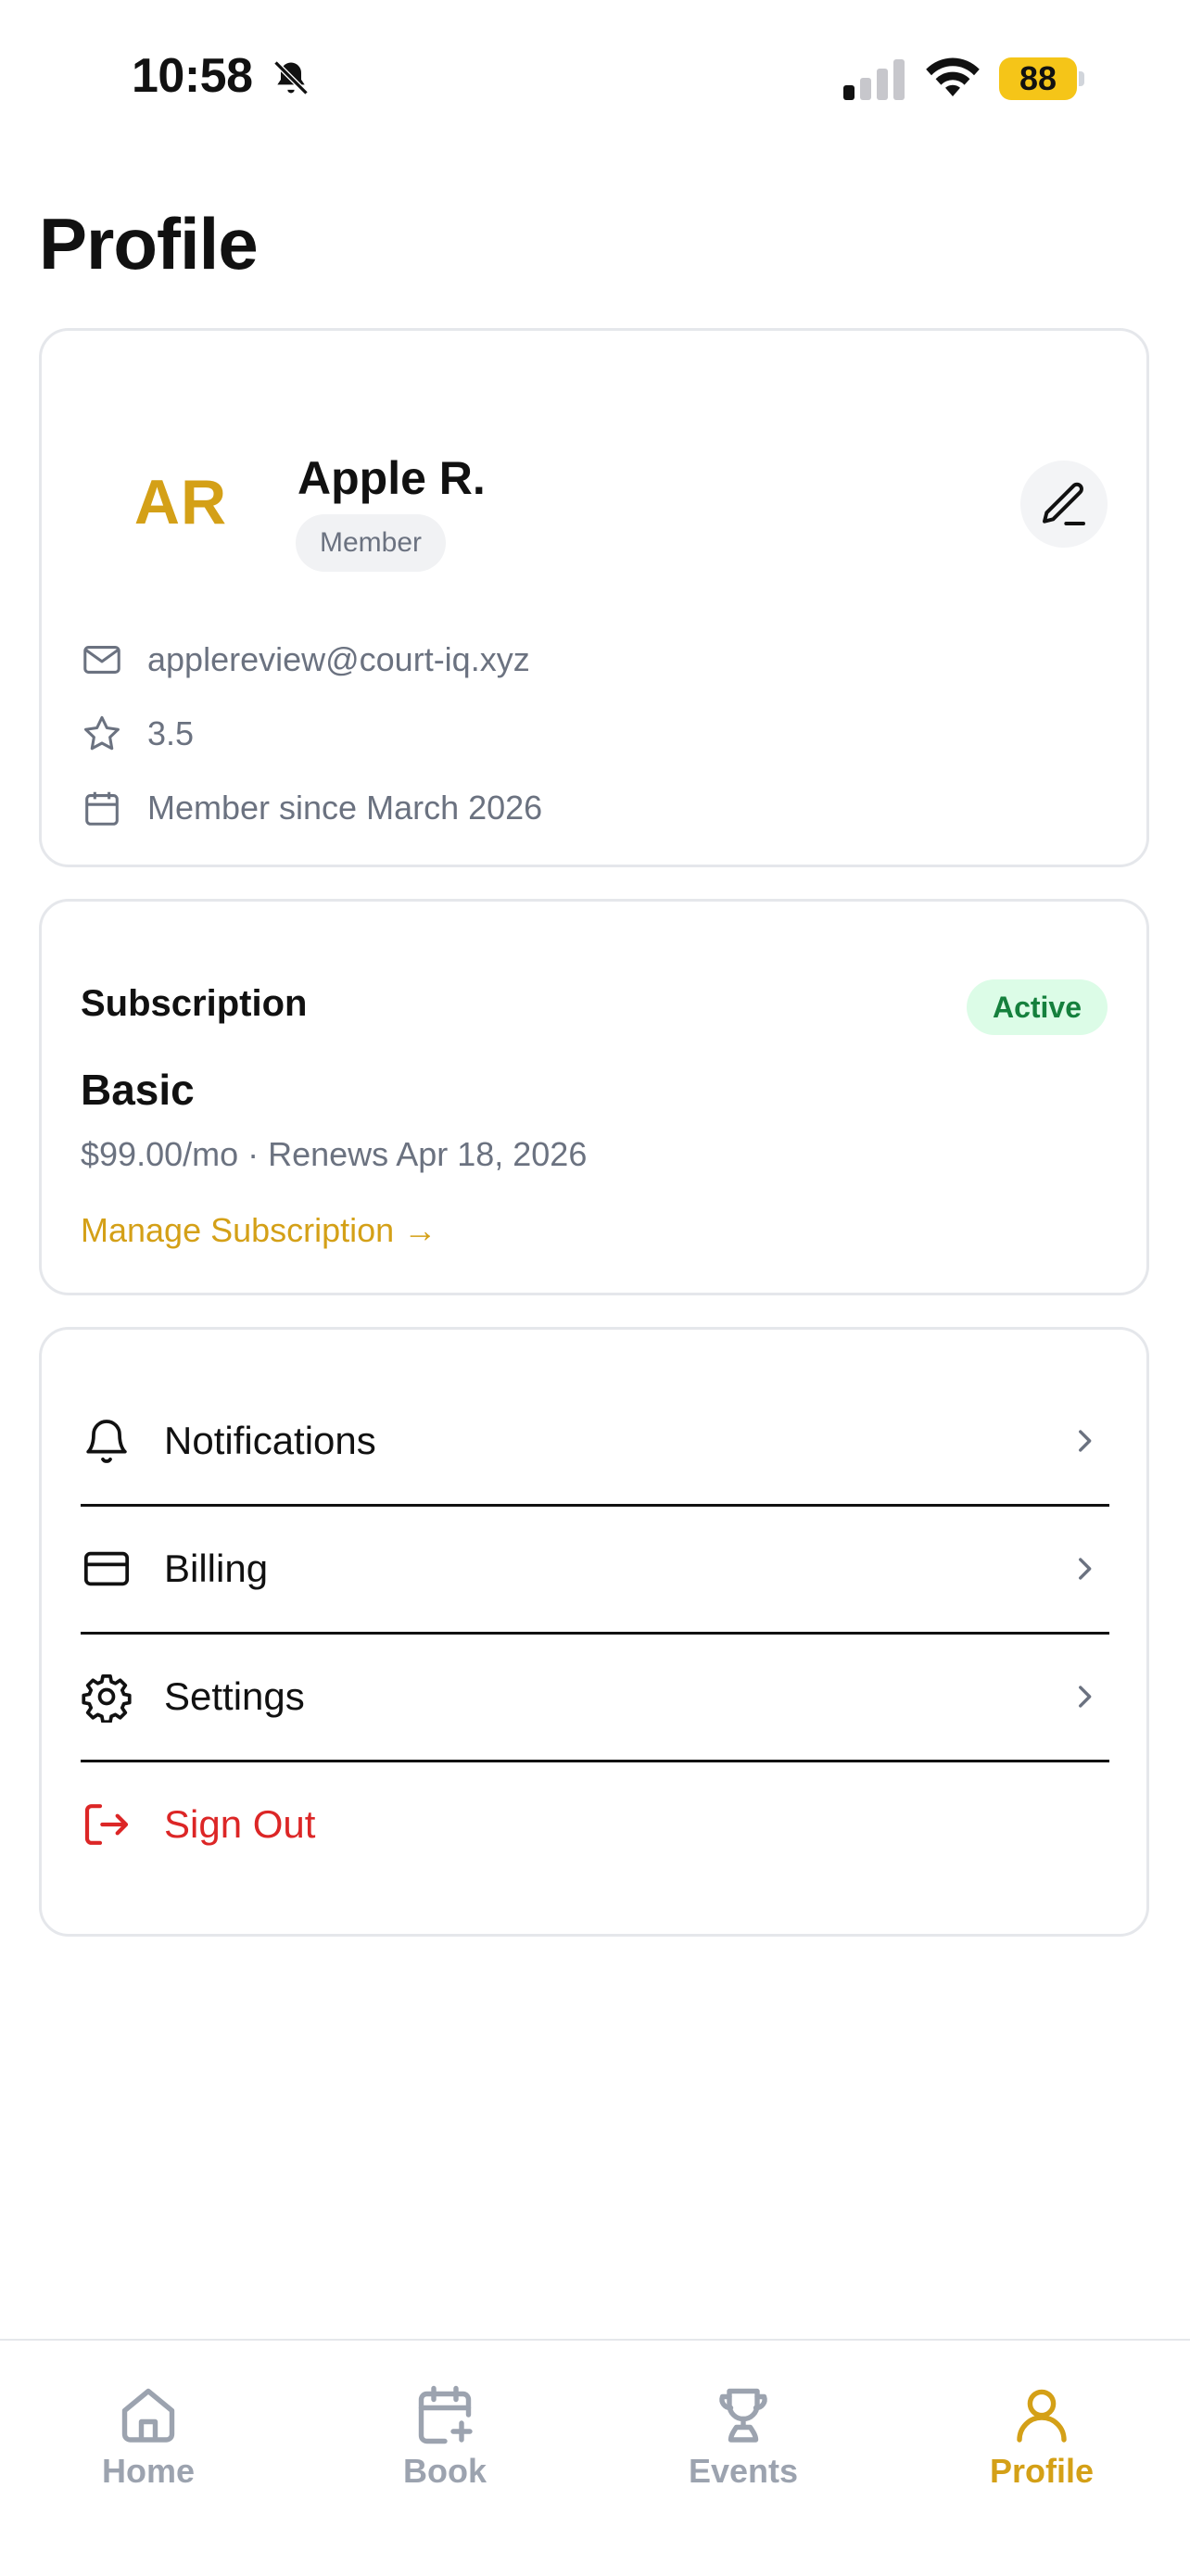  What do you see at coordinates (595, 1569) in the screenshot?
I see `menu-item-billing: Billing` at bounding box center [595, 1569].